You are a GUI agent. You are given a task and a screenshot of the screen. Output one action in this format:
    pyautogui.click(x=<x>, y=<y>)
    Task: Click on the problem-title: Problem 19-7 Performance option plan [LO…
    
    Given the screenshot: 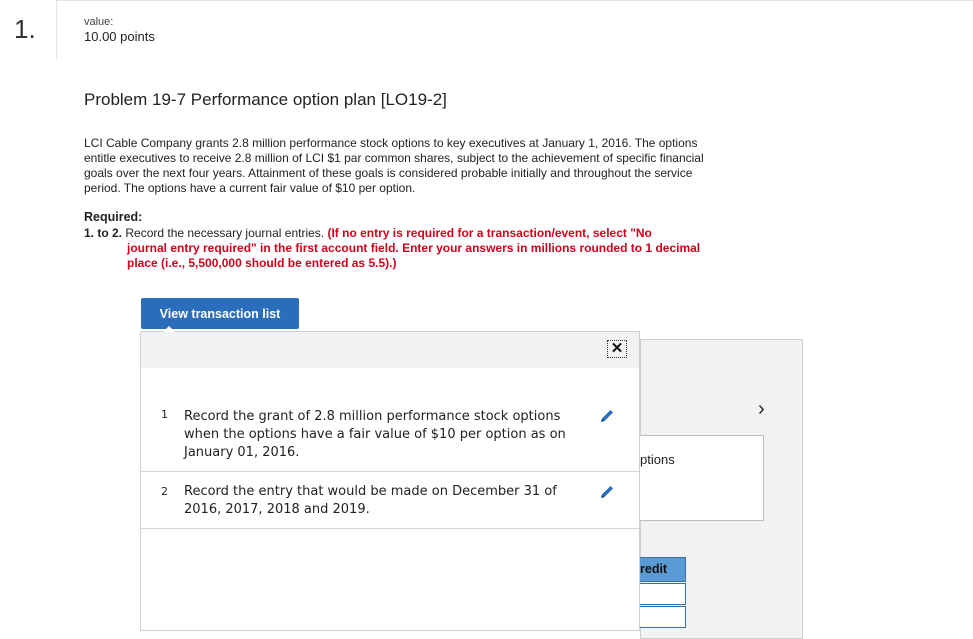 What is the action you would take?
    pyautogui.click(x=265, y=99)
    